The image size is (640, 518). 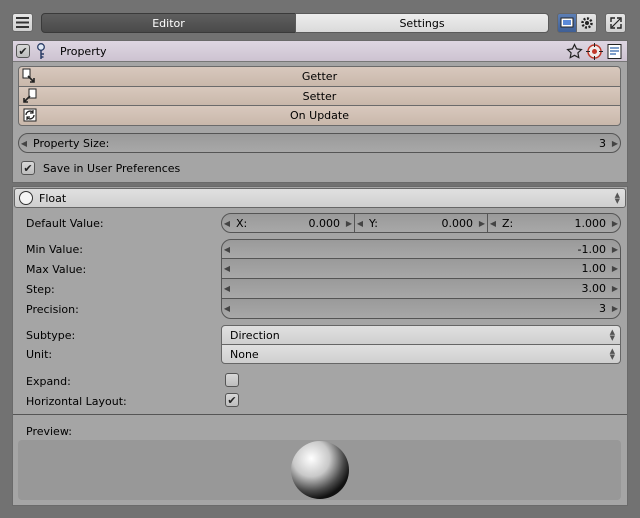 I want to click on precision-field: ◀ 3 ▶, so click(x=421, y=308).